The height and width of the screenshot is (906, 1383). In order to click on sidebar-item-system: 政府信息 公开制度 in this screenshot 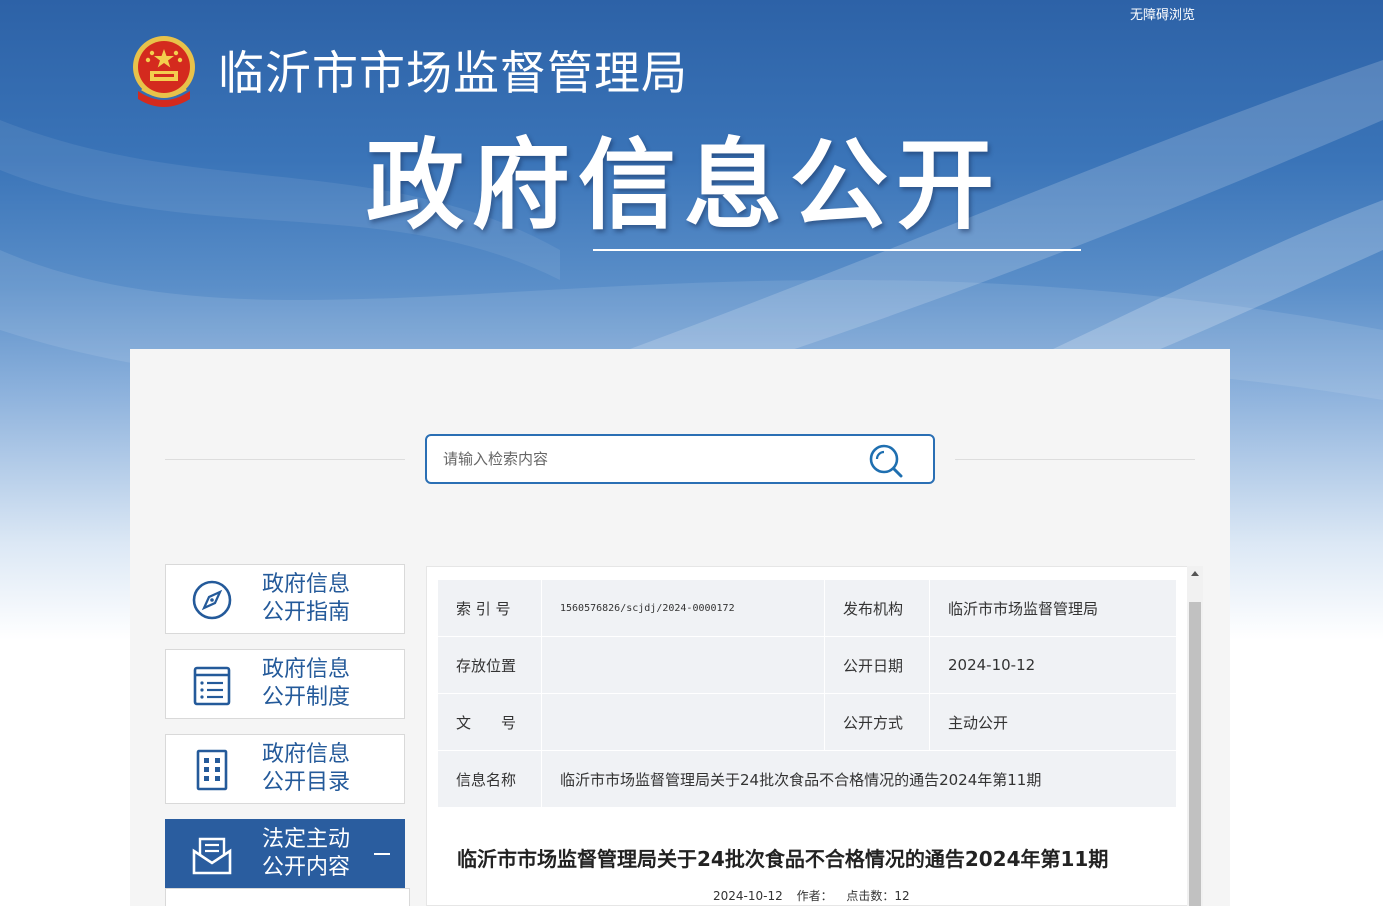, I will do `click(285, 684)`.